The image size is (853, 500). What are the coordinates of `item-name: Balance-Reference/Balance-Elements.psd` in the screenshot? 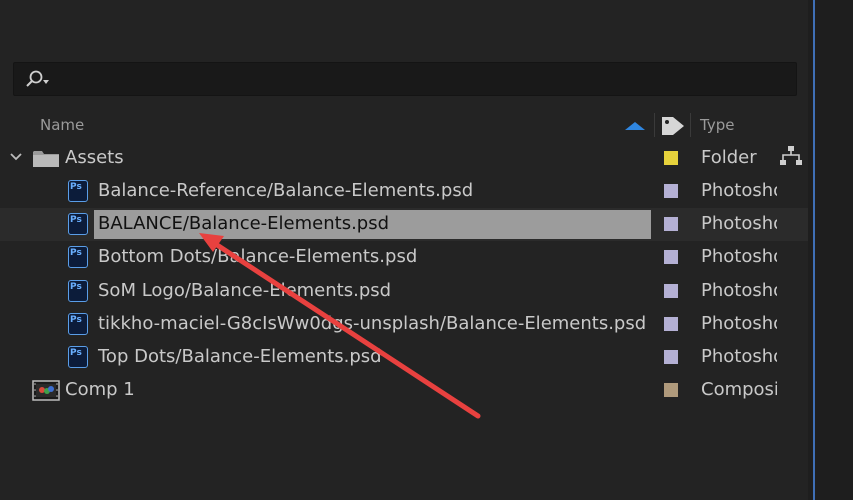 It's located at (286, 190).